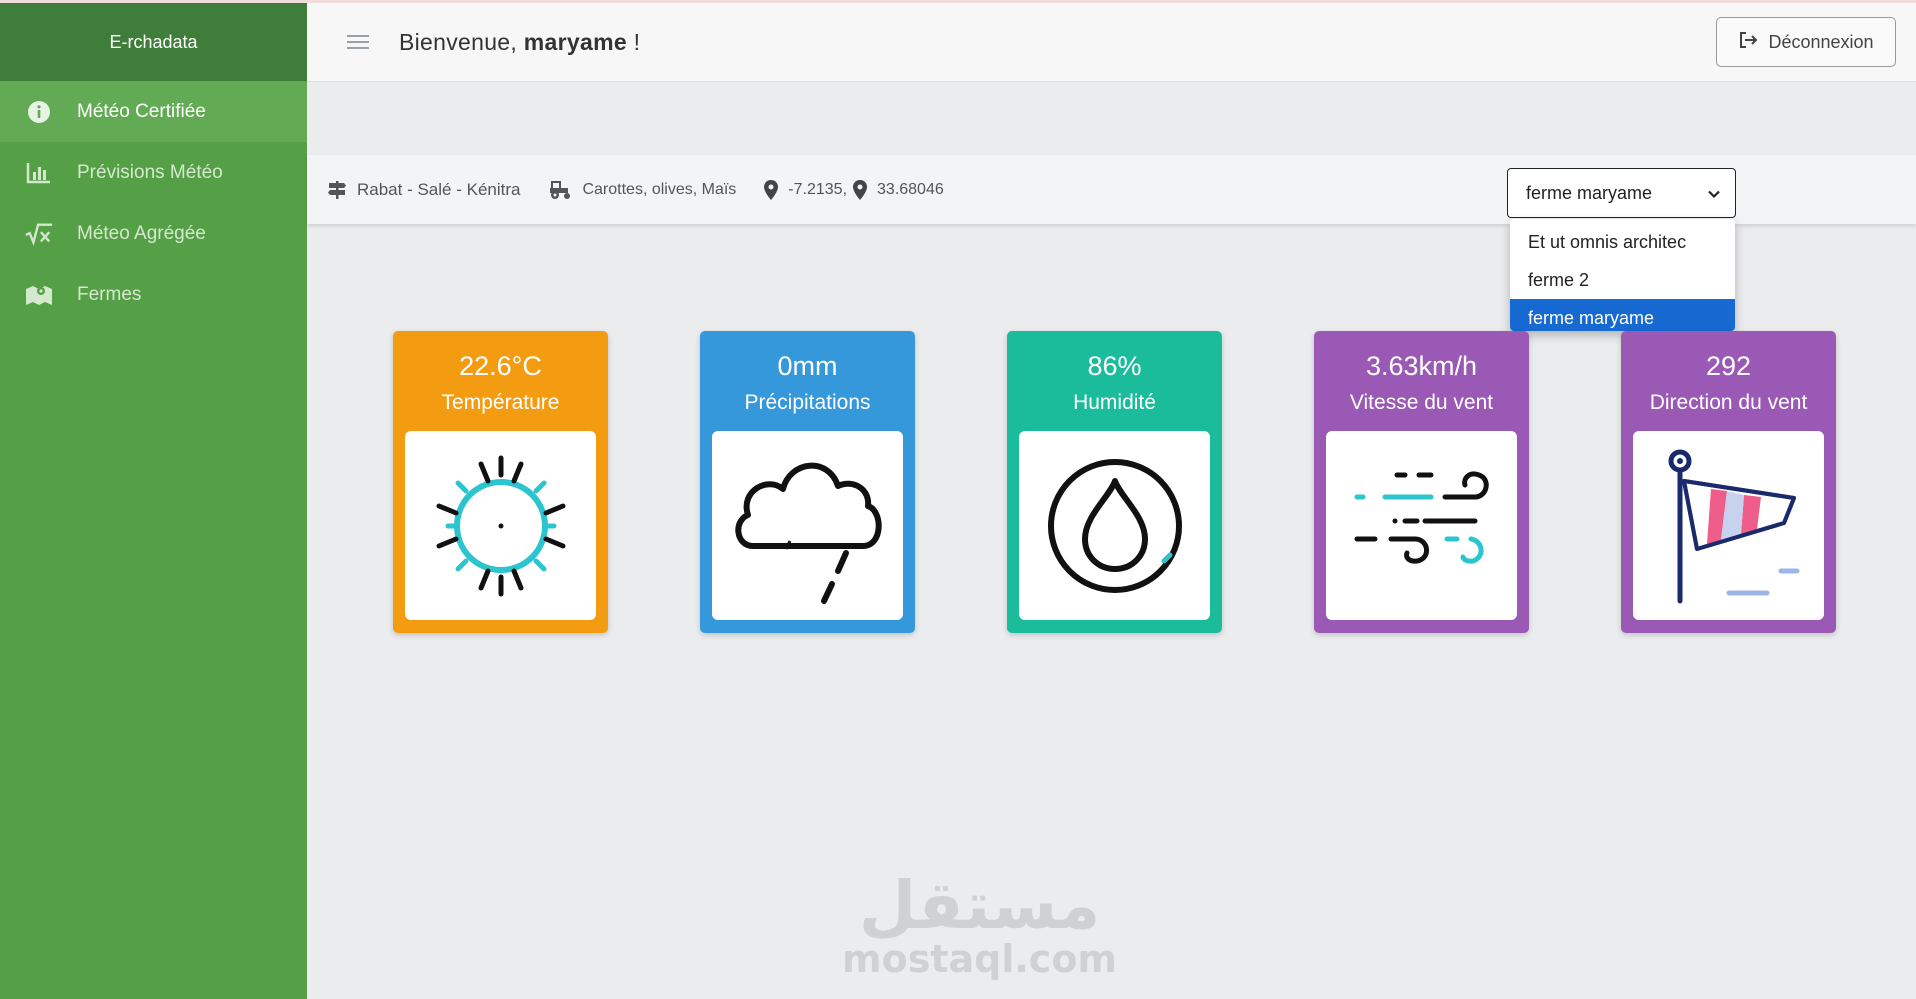 The height and width of the screenshot is (999, 1916). What do you see at coordinates (500, 525) in the screenshot?
I see `sun-icon` at bounding box center [500, 525].